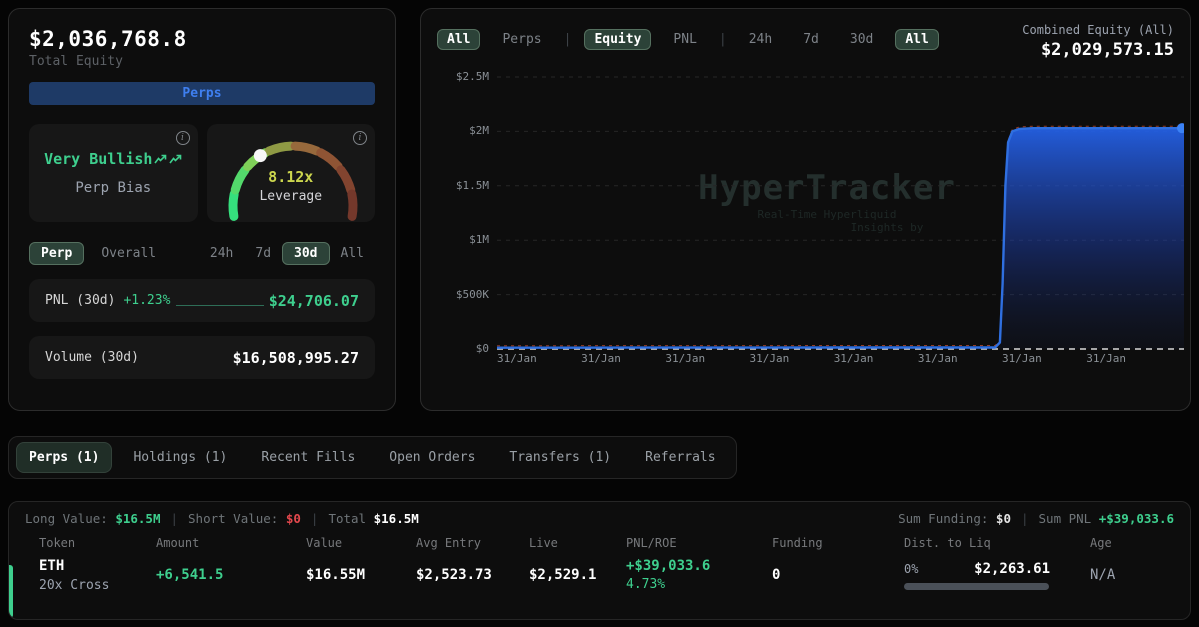 The image size is (1199, 627). I want to click on long-value-label: Long Value:, so click(66, 518).